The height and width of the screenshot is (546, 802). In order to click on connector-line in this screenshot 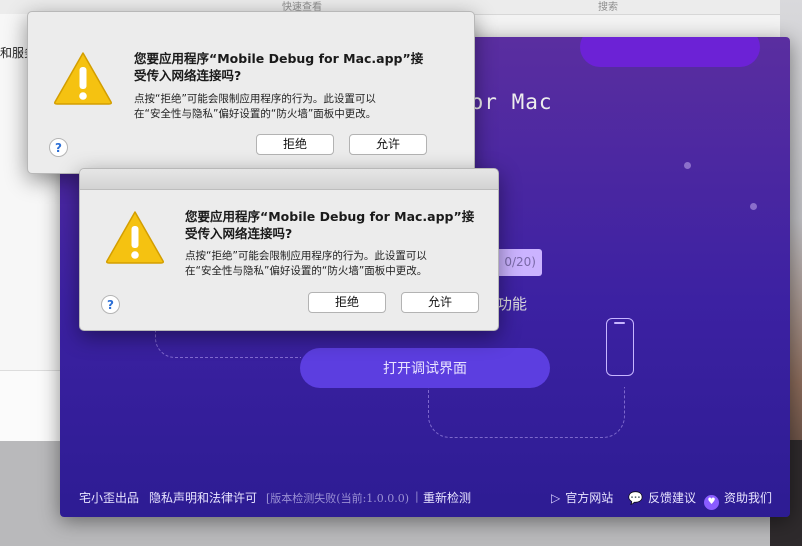, I will do `click(526, 412)`.